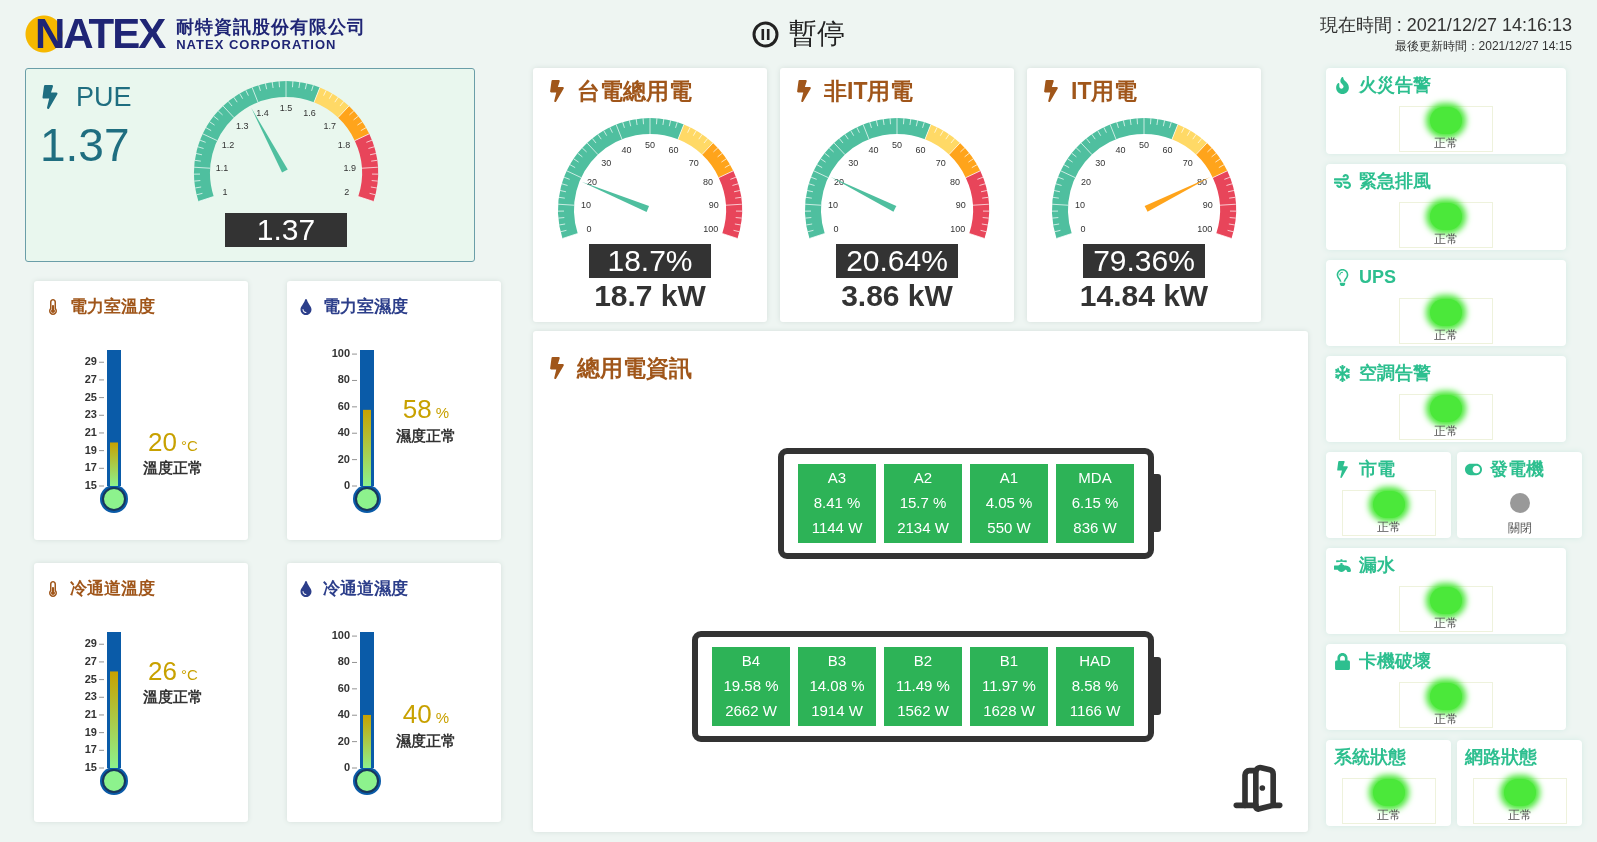 This screenshot has height=842, width=1597. I want to click on sensor-title: 冷通道溫度, so click(112, 589).